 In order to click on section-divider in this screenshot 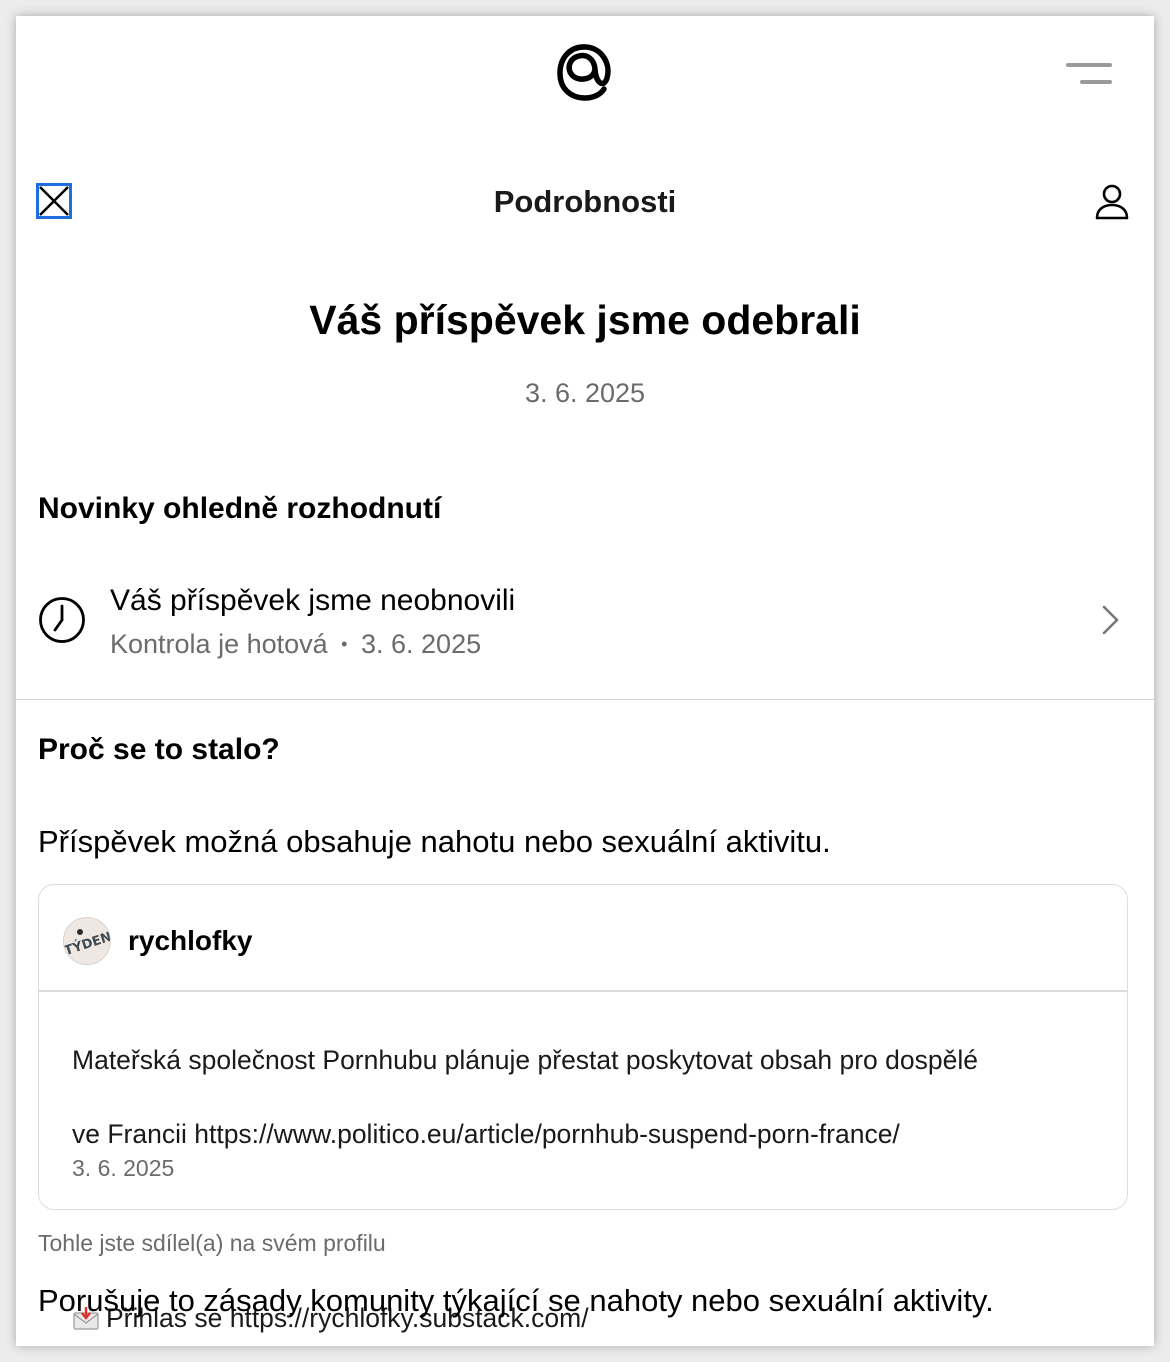, I will do `click(585, 699)`.